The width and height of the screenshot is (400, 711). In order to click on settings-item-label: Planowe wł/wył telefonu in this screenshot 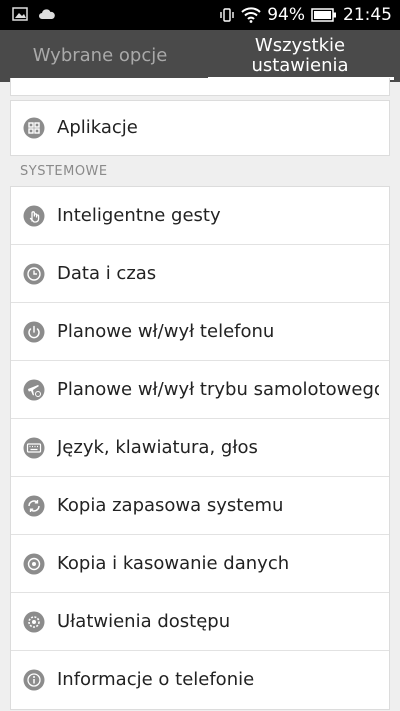, I will do `click(166, 331)`.